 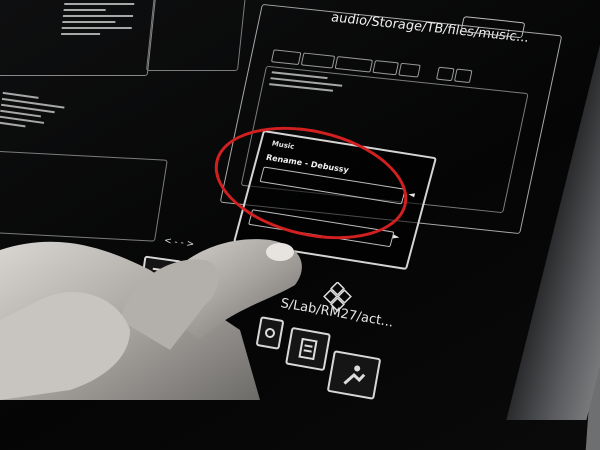 I want to click on fingernail, so click(x=280, y=252).